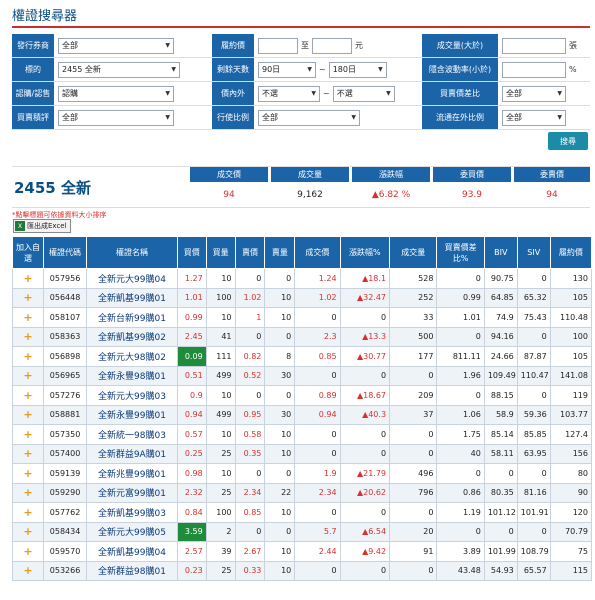  What do you see at coordinates (191, 453) in the screenshot?
I see `table-cell: 0.25` at bounding box center [191, 453].